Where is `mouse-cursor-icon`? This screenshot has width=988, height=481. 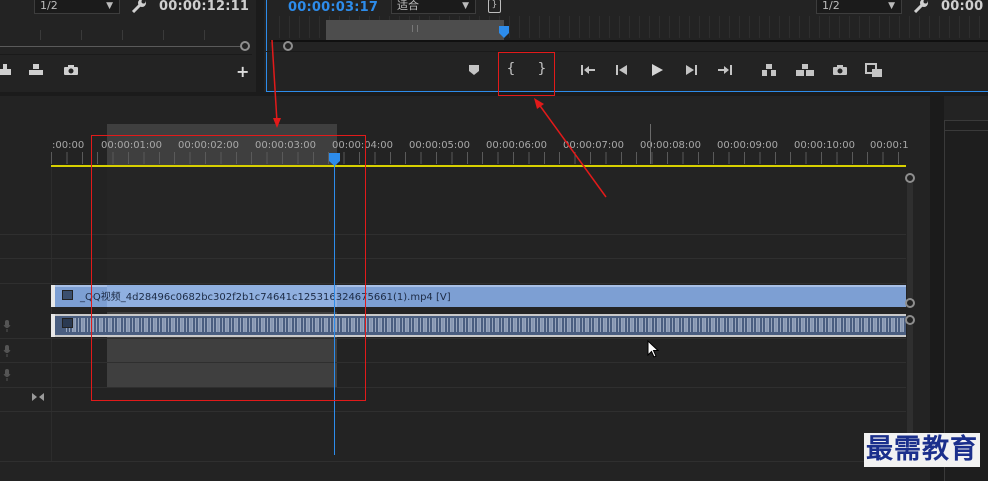
mouse-cursor-icon is located at coordinates (653, 349).